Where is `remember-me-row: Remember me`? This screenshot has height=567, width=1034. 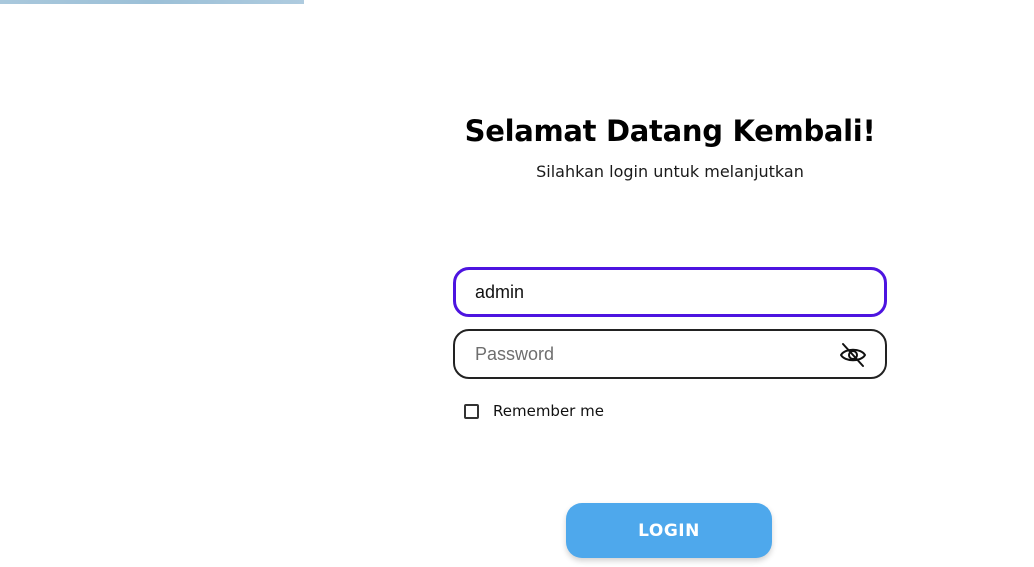 remember-me-row: Remember me is located at coordinates (534, 411).